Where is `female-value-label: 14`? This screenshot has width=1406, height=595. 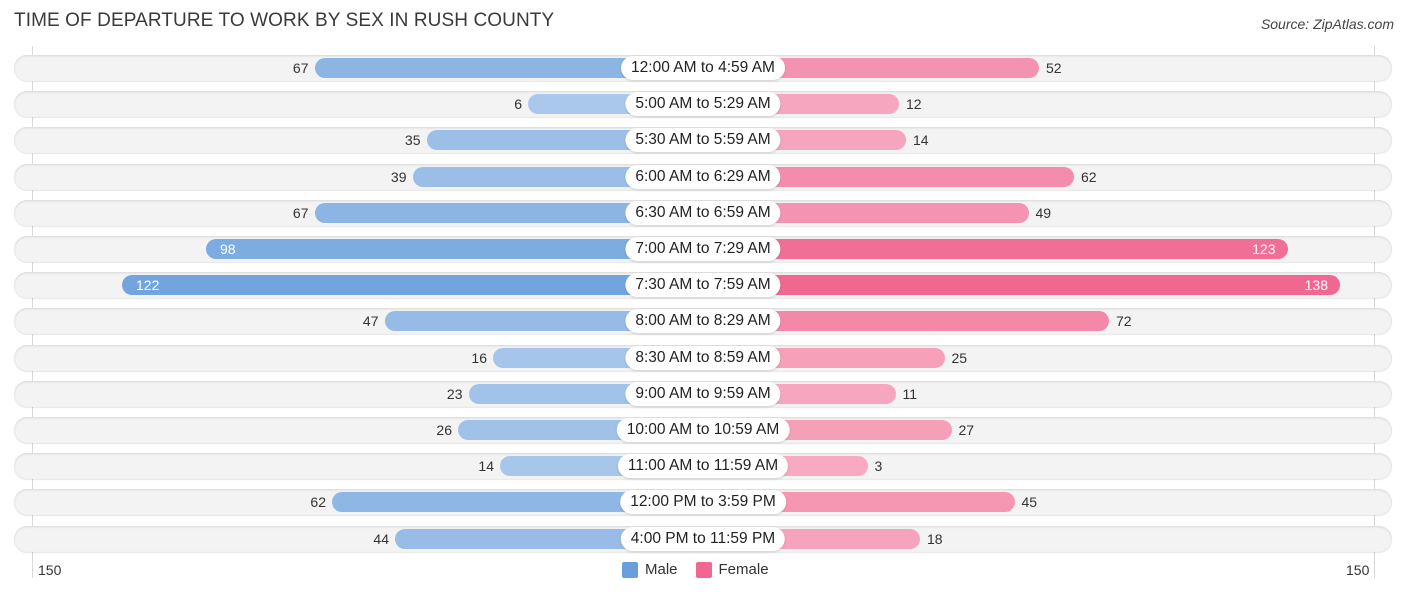 female-value-label: 14 is located at coordinates (921, 140).